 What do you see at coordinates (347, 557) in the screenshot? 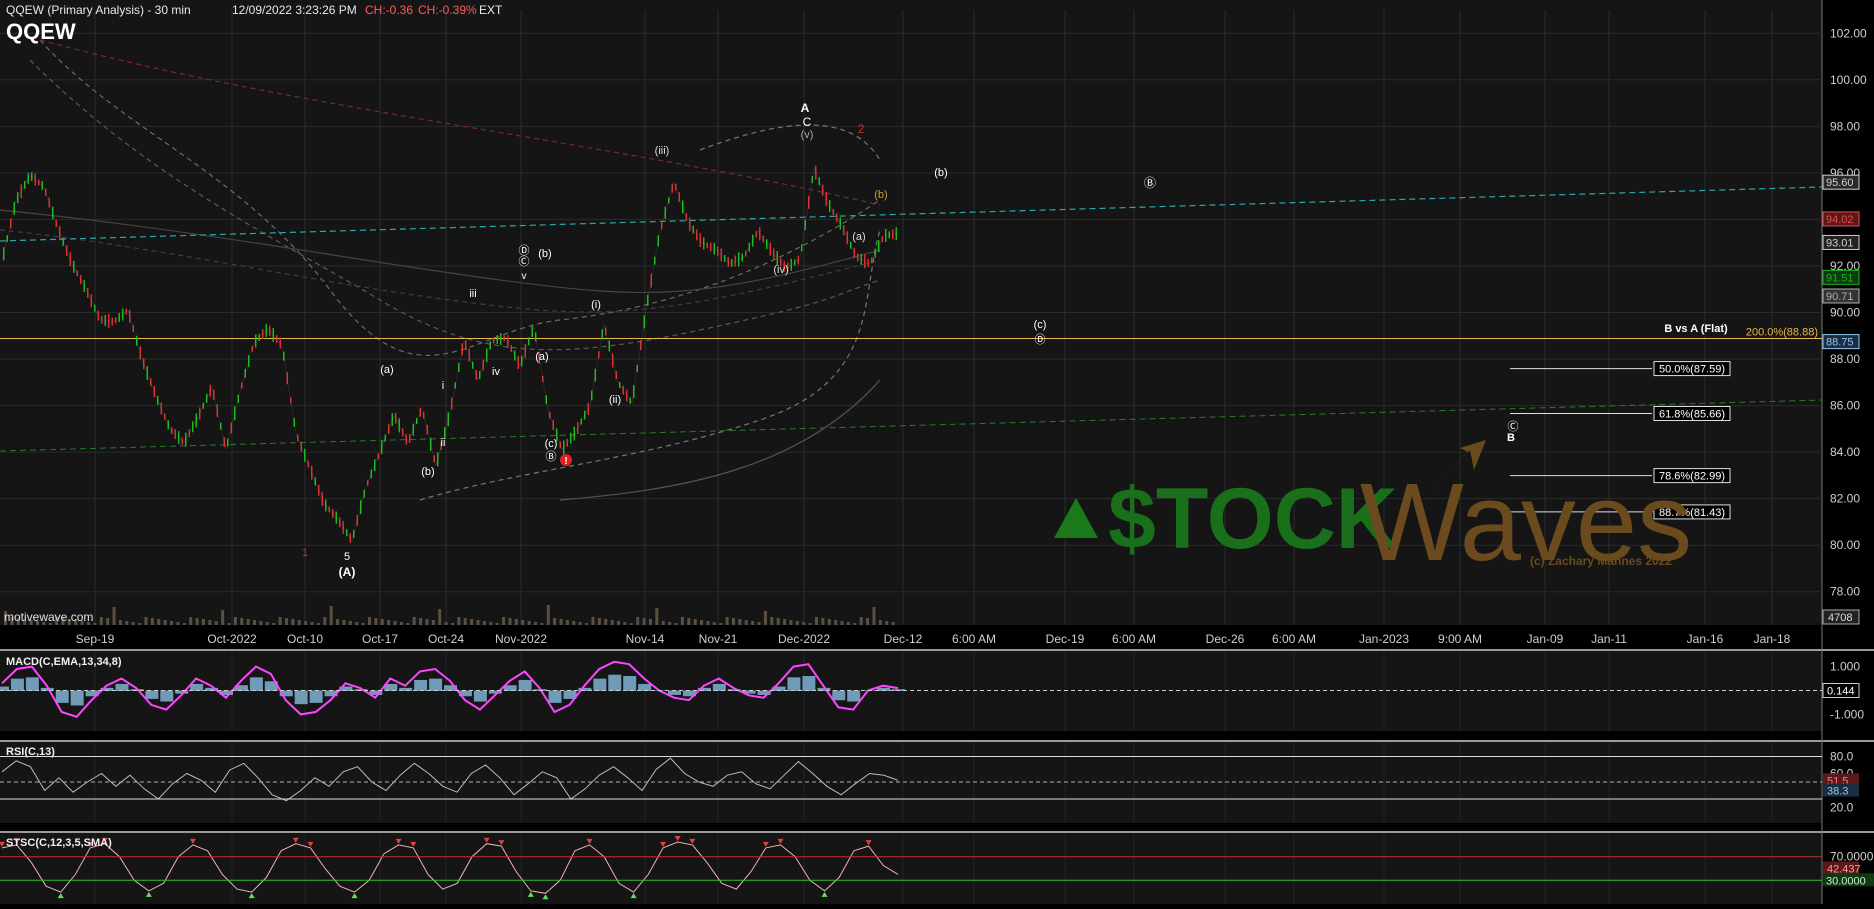
I see `wave-label: 5` at bounding box center [347, 557].